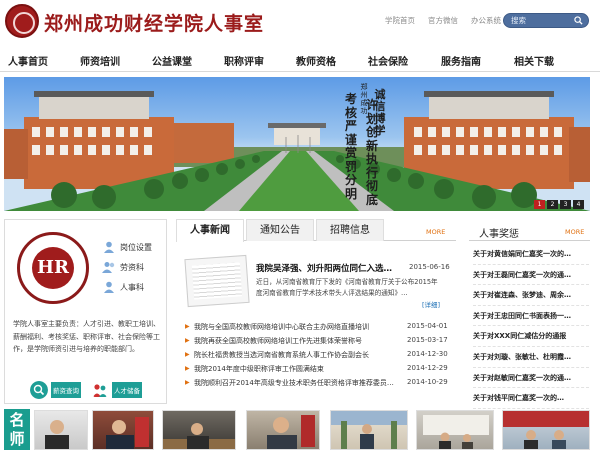 The width and height of the screenshot is (600, 450). Describe the element at coordinates (499, 234) in the screenshot. I see `awards-title: 人事奖惩` at that location.